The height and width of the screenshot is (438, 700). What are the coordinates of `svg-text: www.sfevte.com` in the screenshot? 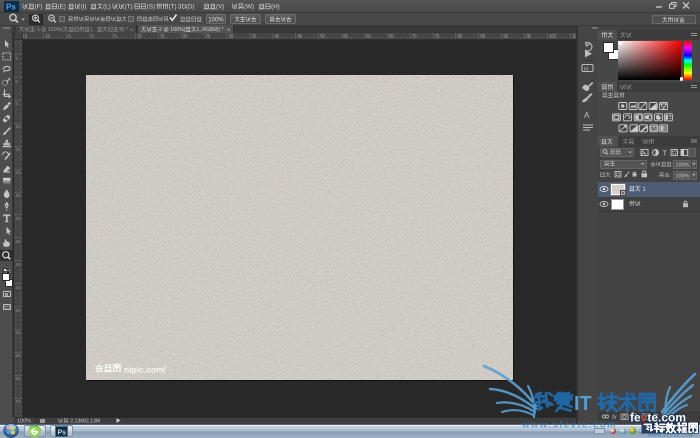 It's located at (569, 425).